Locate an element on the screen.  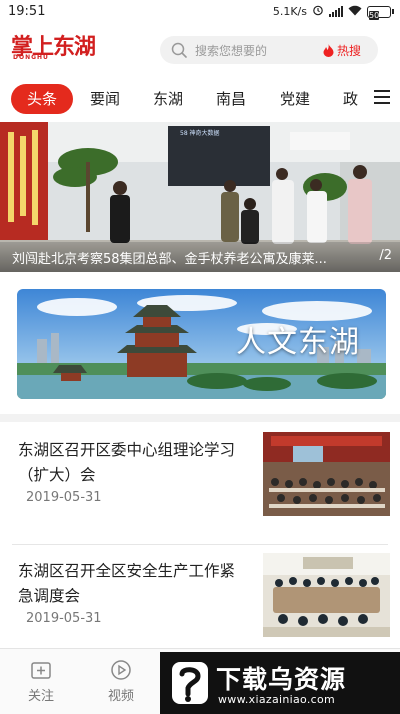
app-logo: 掌上东湖 DONGHU is located at coordinates (56, 49).